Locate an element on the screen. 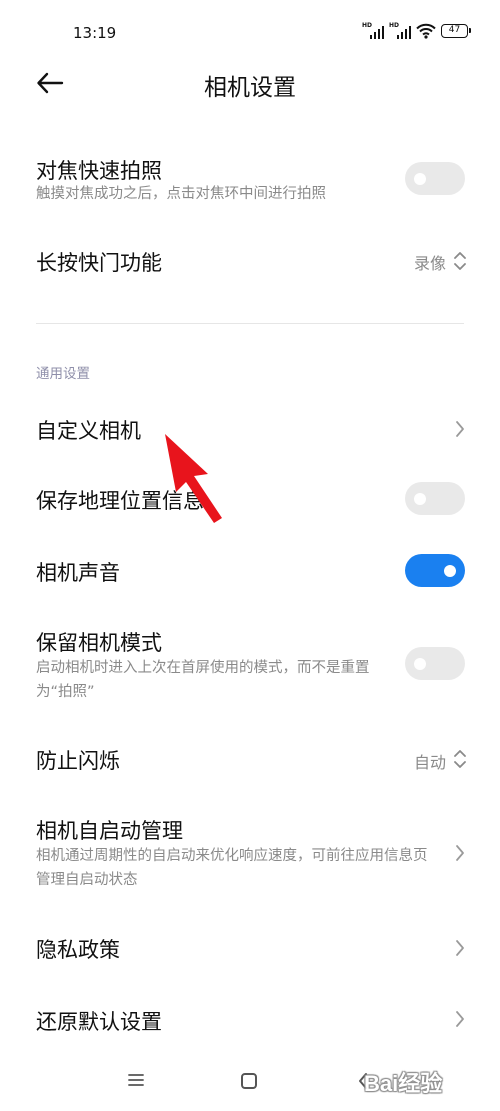  setting-subtitle: 相机通过周期性的自启动来优化响应速度，可前往应用信息页管理自启动状态 is located at coordinates (232, 868).